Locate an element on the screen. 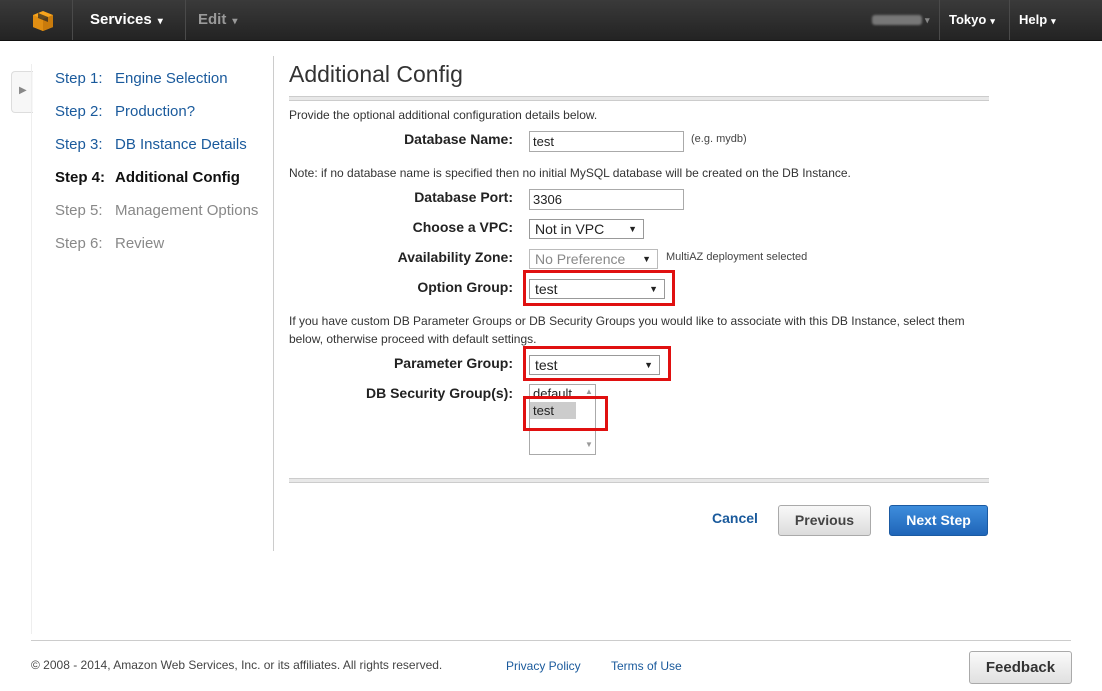 The image size is (1102, 691). account-name-blurred is located at coordinates (897, 20).